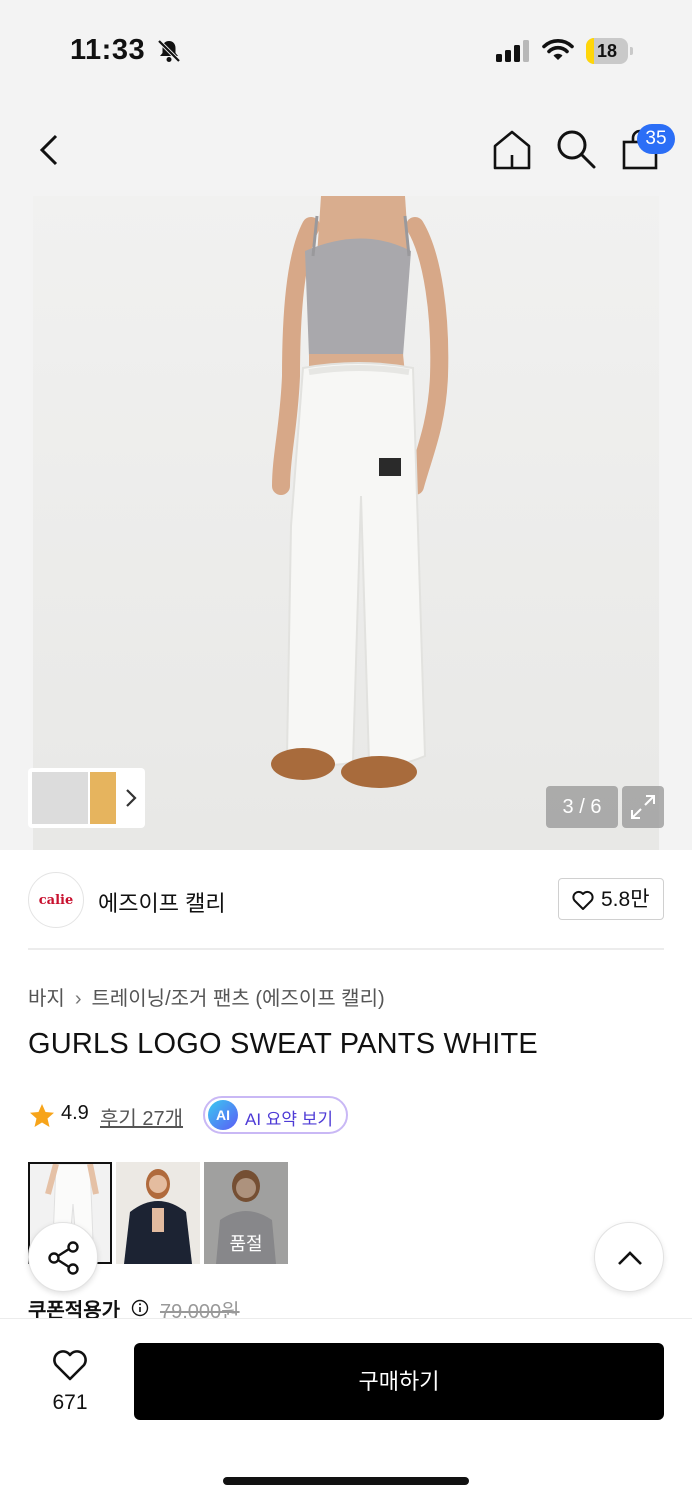 The width and height of the screenshot is (692, 1500). Describe the element at coordinates (70, 1402) in the screenshot. I see `wishlist-count: 671` at that location.